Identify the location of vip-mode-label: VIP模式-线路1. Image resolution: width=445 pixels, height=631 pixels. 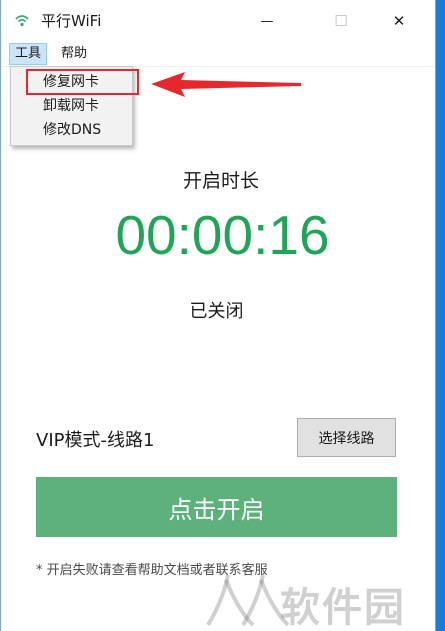
(95, 440).